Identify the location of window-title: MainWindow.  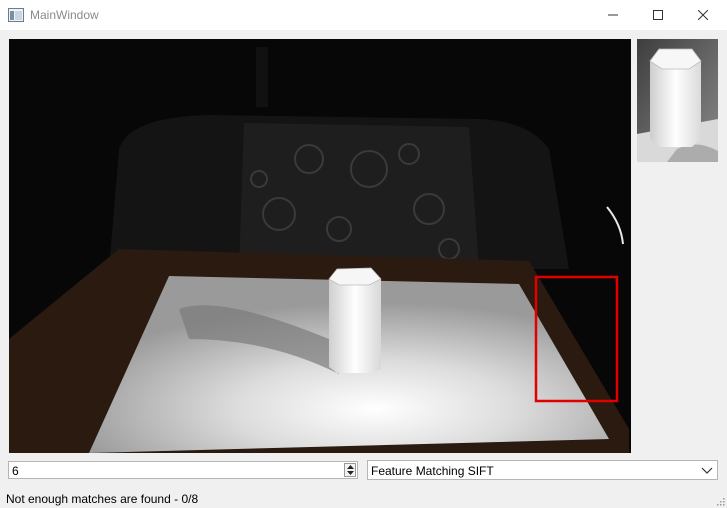
(64, 15).